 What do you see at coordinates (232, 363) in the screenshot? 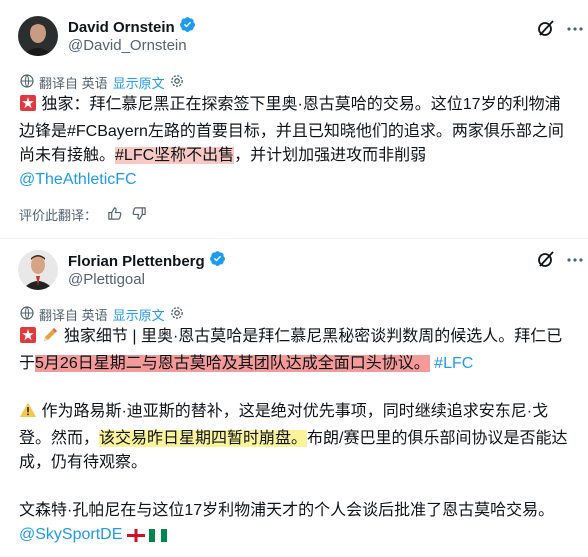
I see `paragraph-1-highlight: 5月26日星期二与恩古莫哈及其团队达成全面口头协议。` at bounding box center [232, 363].